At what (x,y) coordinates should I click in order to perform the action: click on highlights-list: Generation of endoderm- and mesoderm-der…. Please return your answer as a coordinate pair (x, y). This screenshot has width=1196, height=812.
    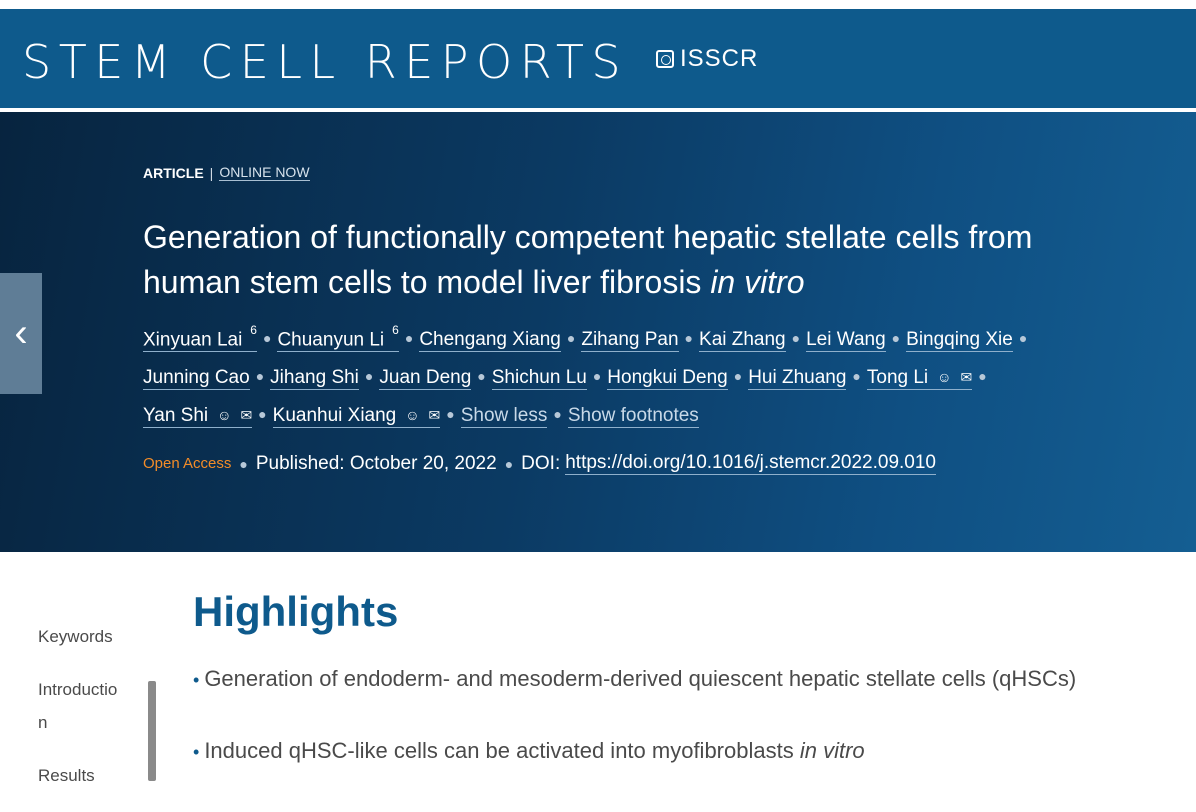
    Looking at the image, I should click on (683, 737).